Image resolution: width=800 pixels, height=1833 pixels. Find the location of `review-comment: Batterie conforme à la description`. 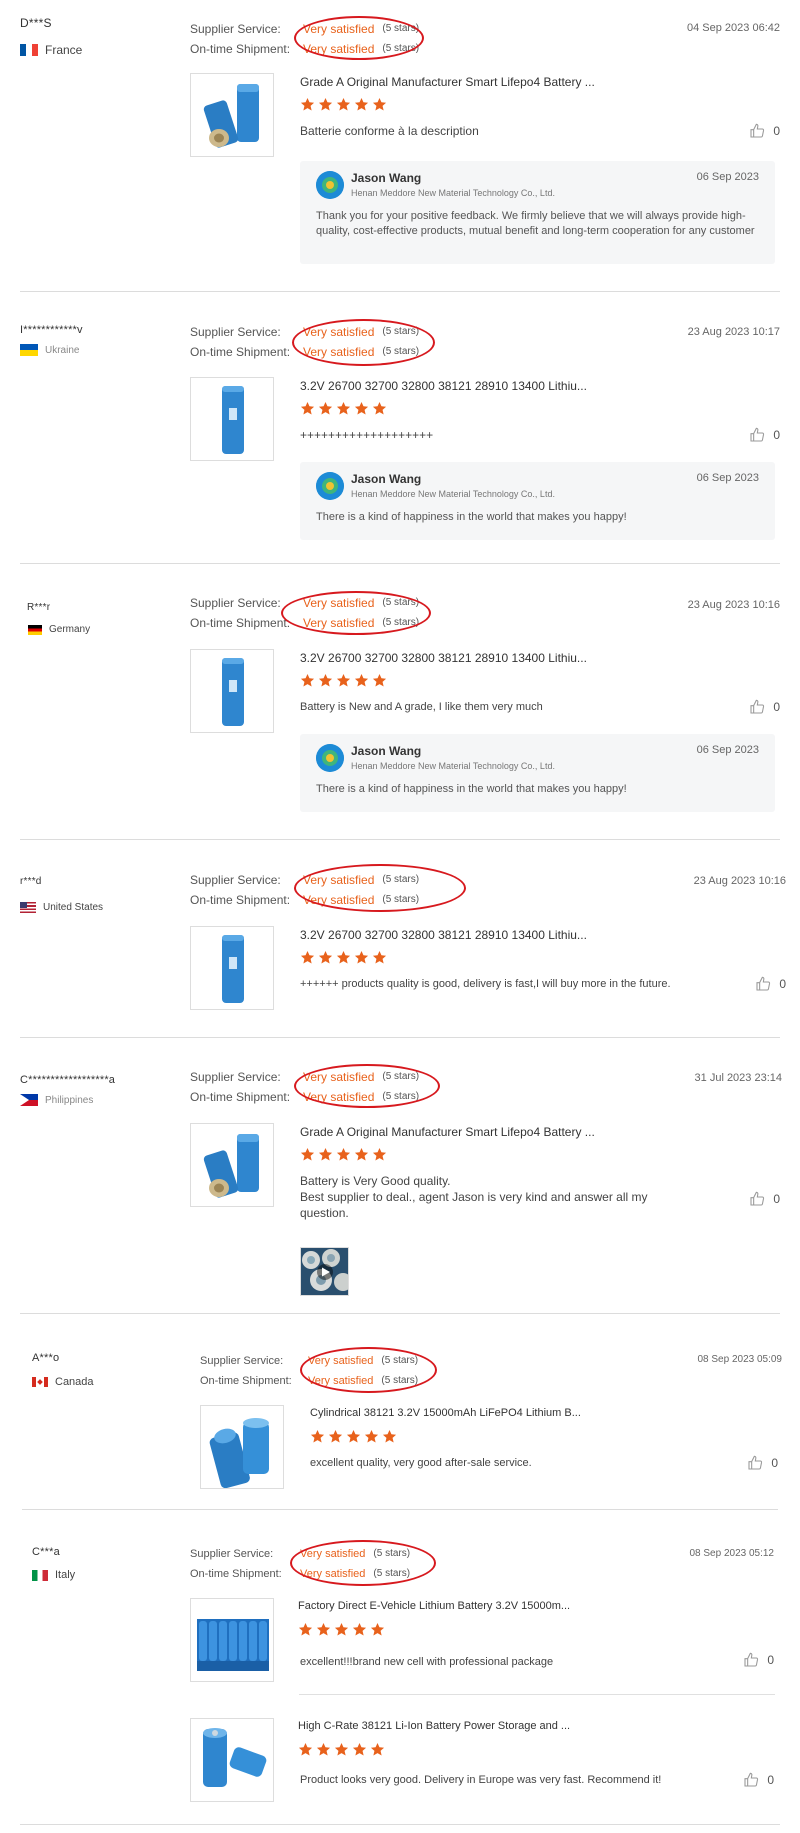

review-comment: Batterie conforme à la description is located at coordinates (389, 131).